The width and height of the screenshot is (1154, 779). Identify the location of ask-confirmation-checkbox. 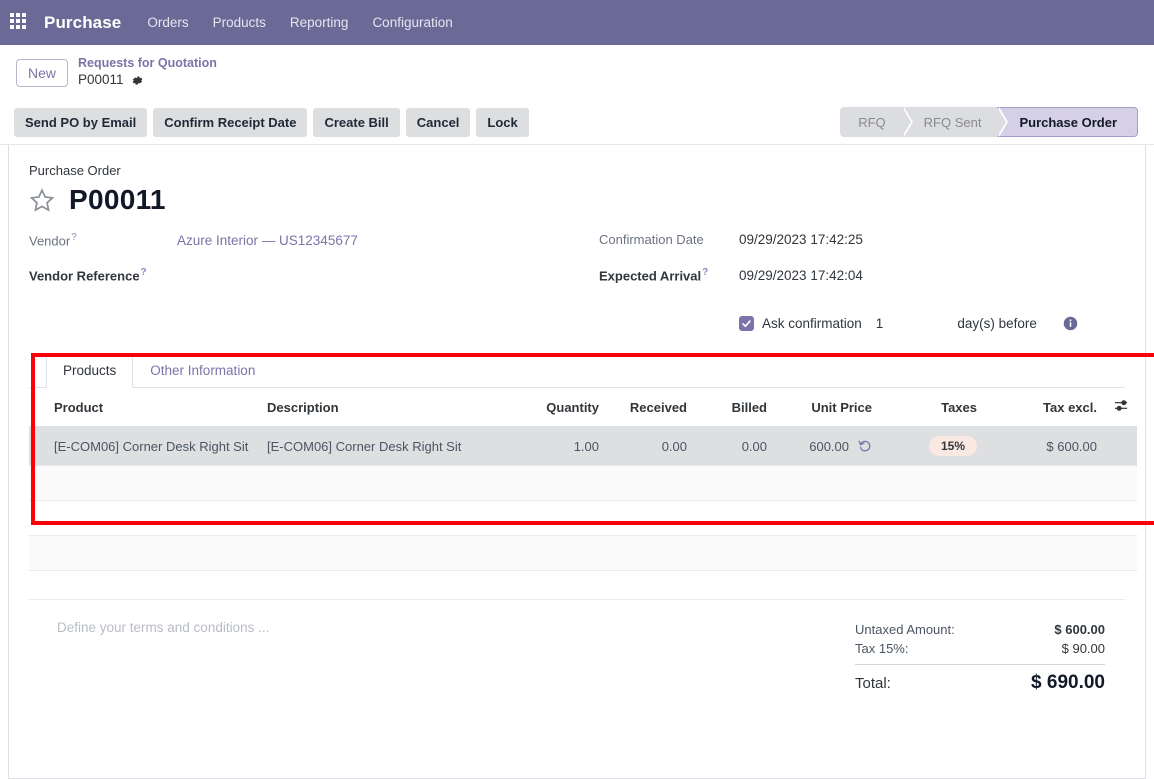
(746, 323).